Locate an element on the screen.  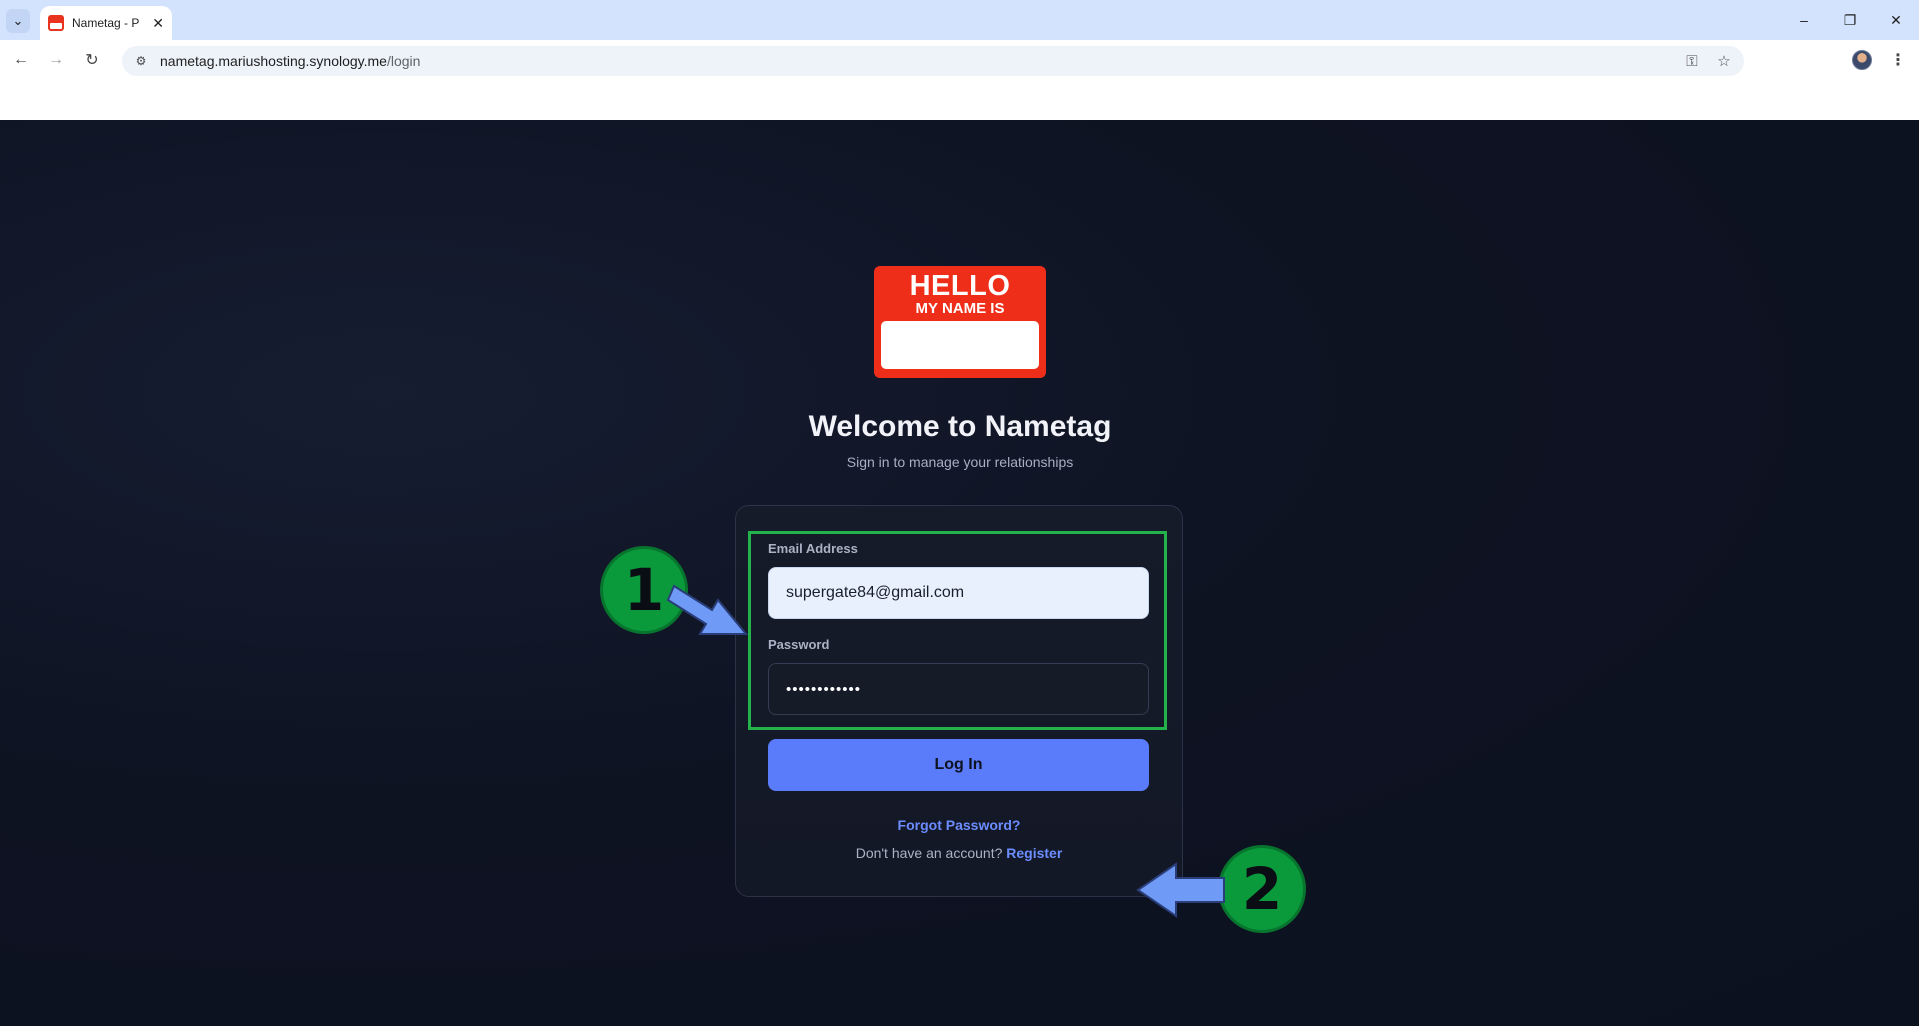
browser-tab: Nametag - P ✕ is located at coordinates (106, 23).